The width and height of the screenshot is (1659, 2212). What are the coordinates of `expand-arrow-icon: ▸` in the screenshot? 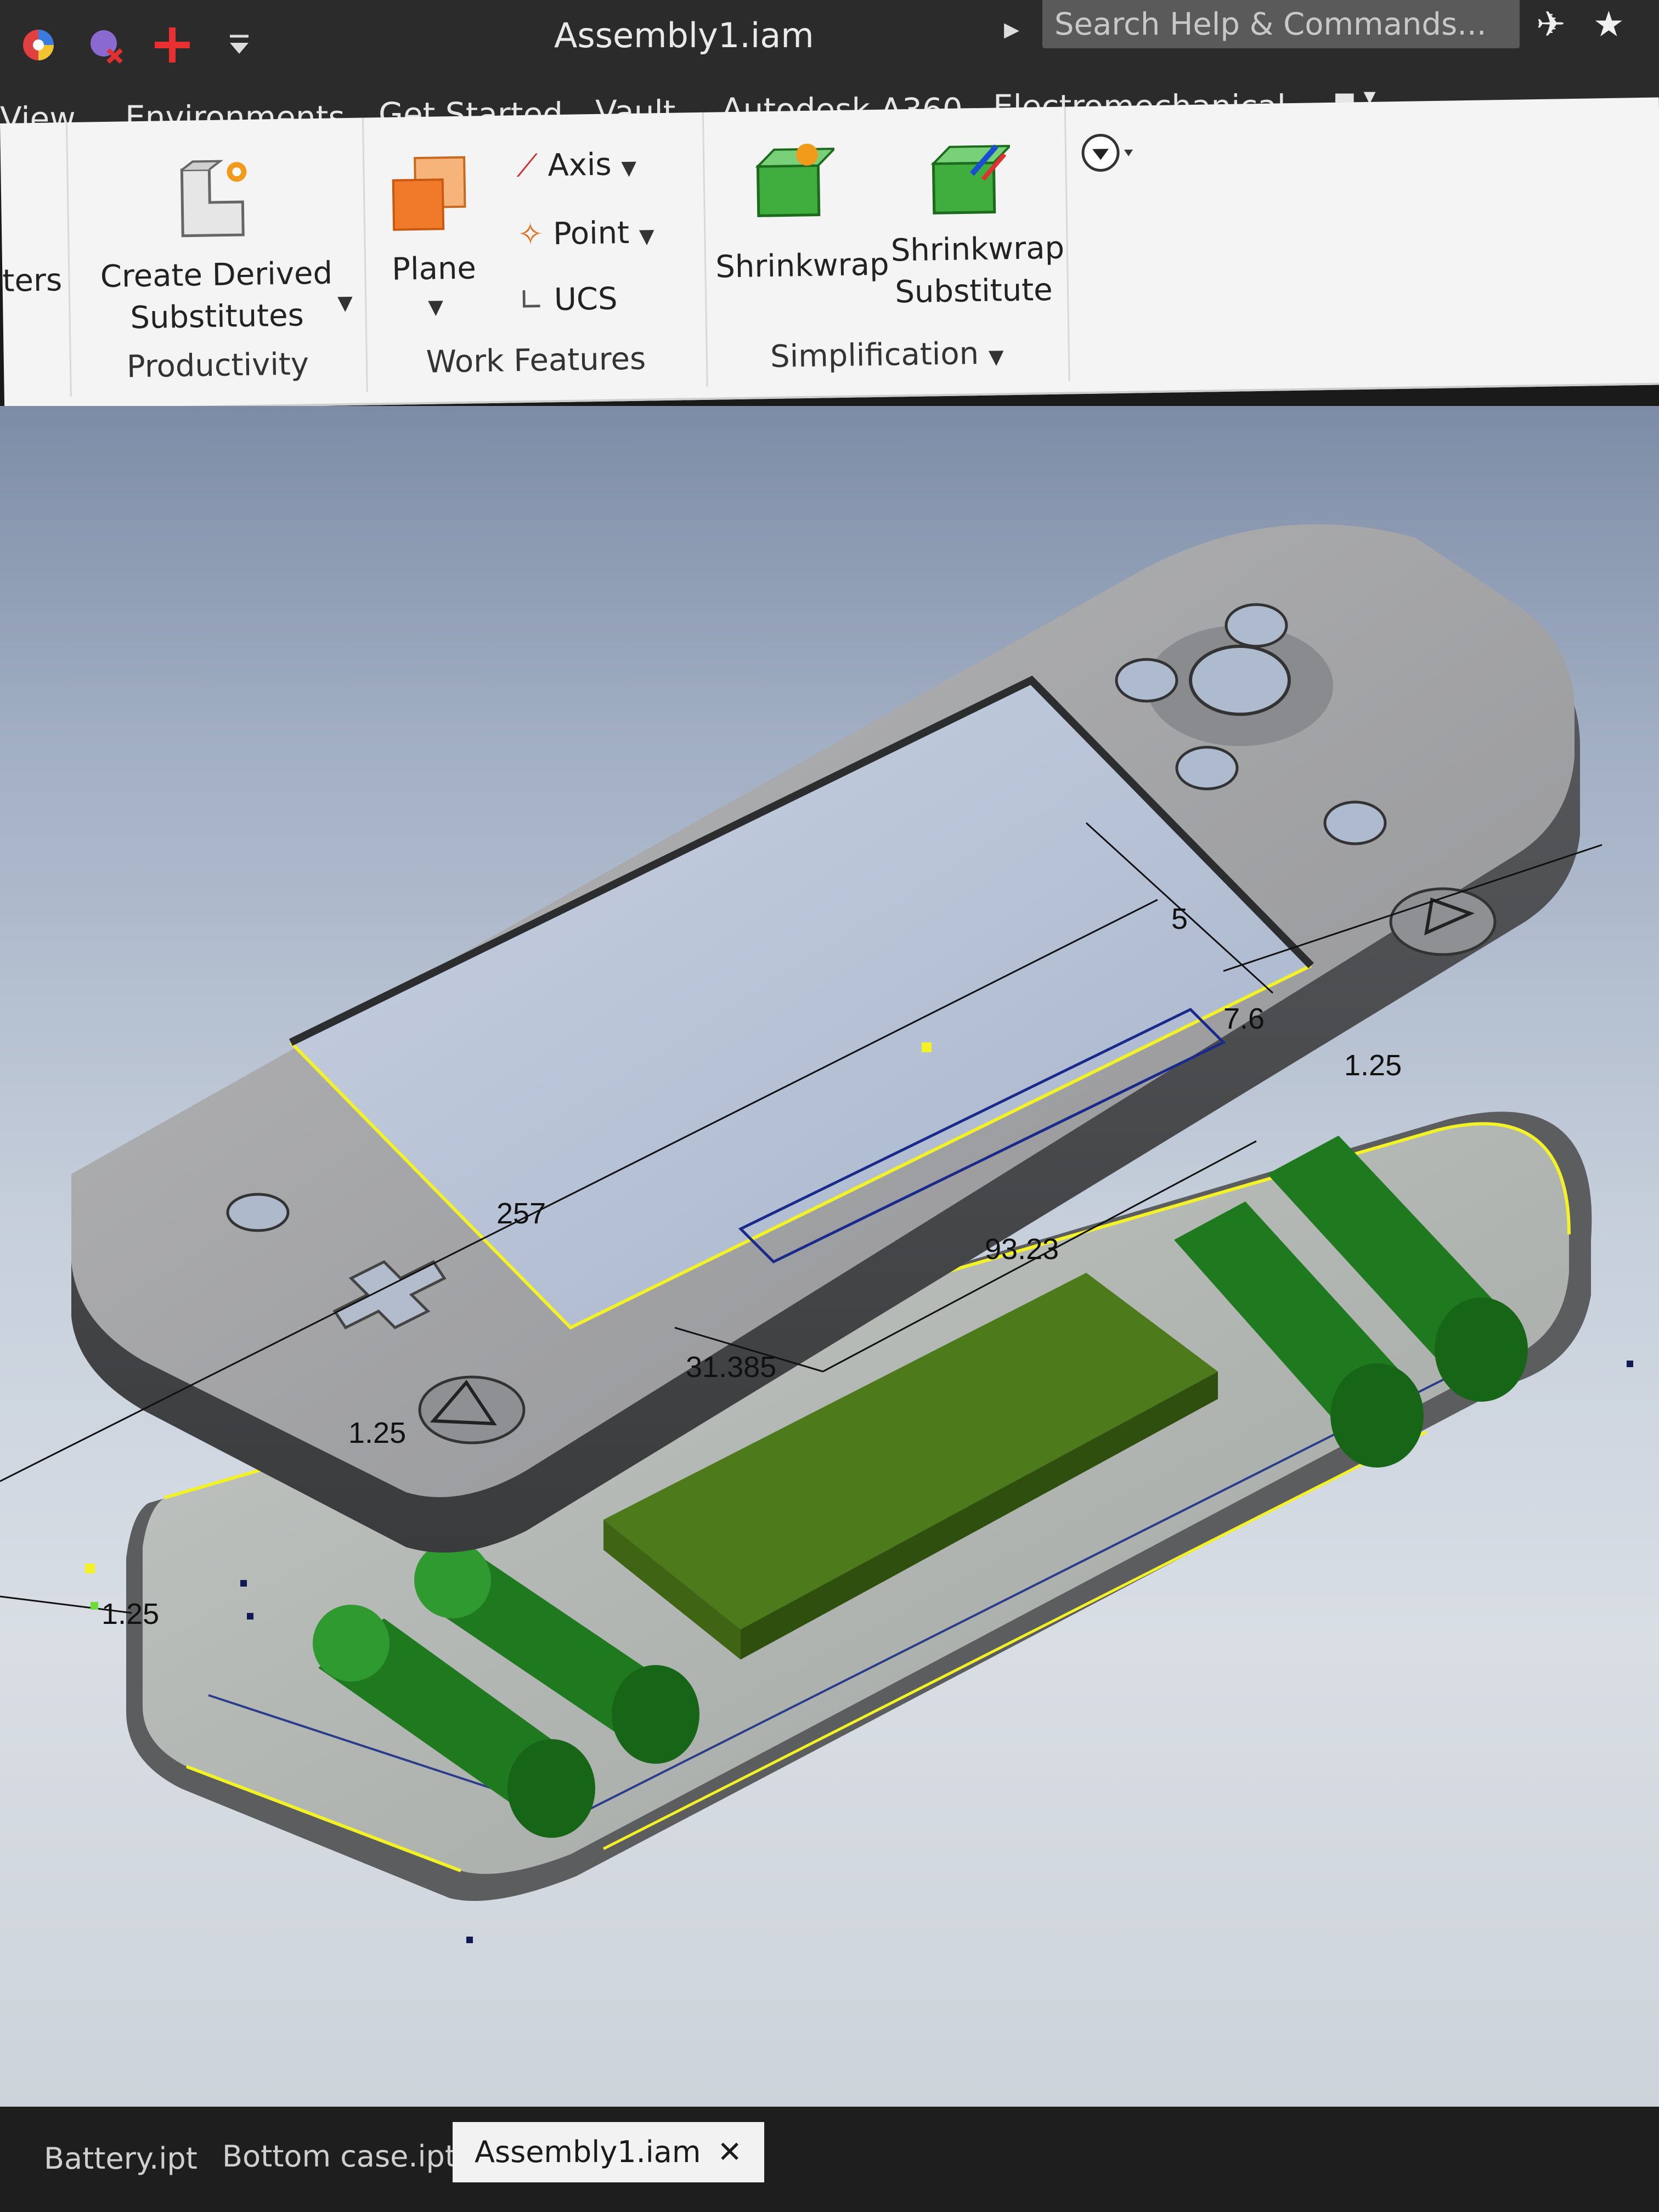 It's located at (1012, 29).